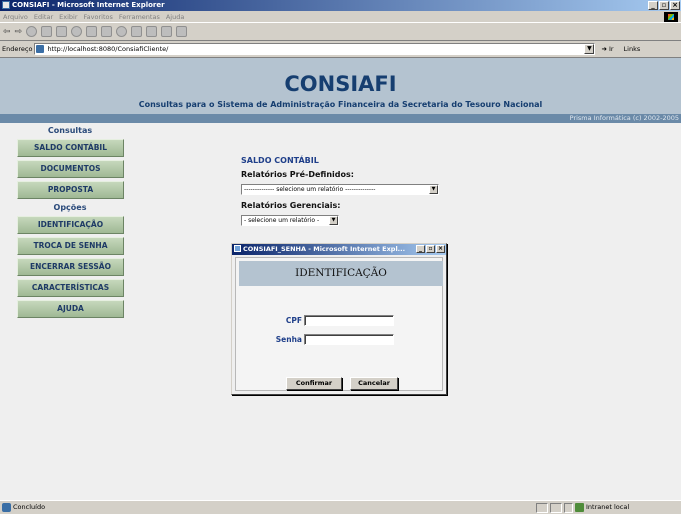  Describe the element at coordinates (70, 246) in the screenshot. I see `troca-de-senha-button: TROCA DE SENHA` at that location.